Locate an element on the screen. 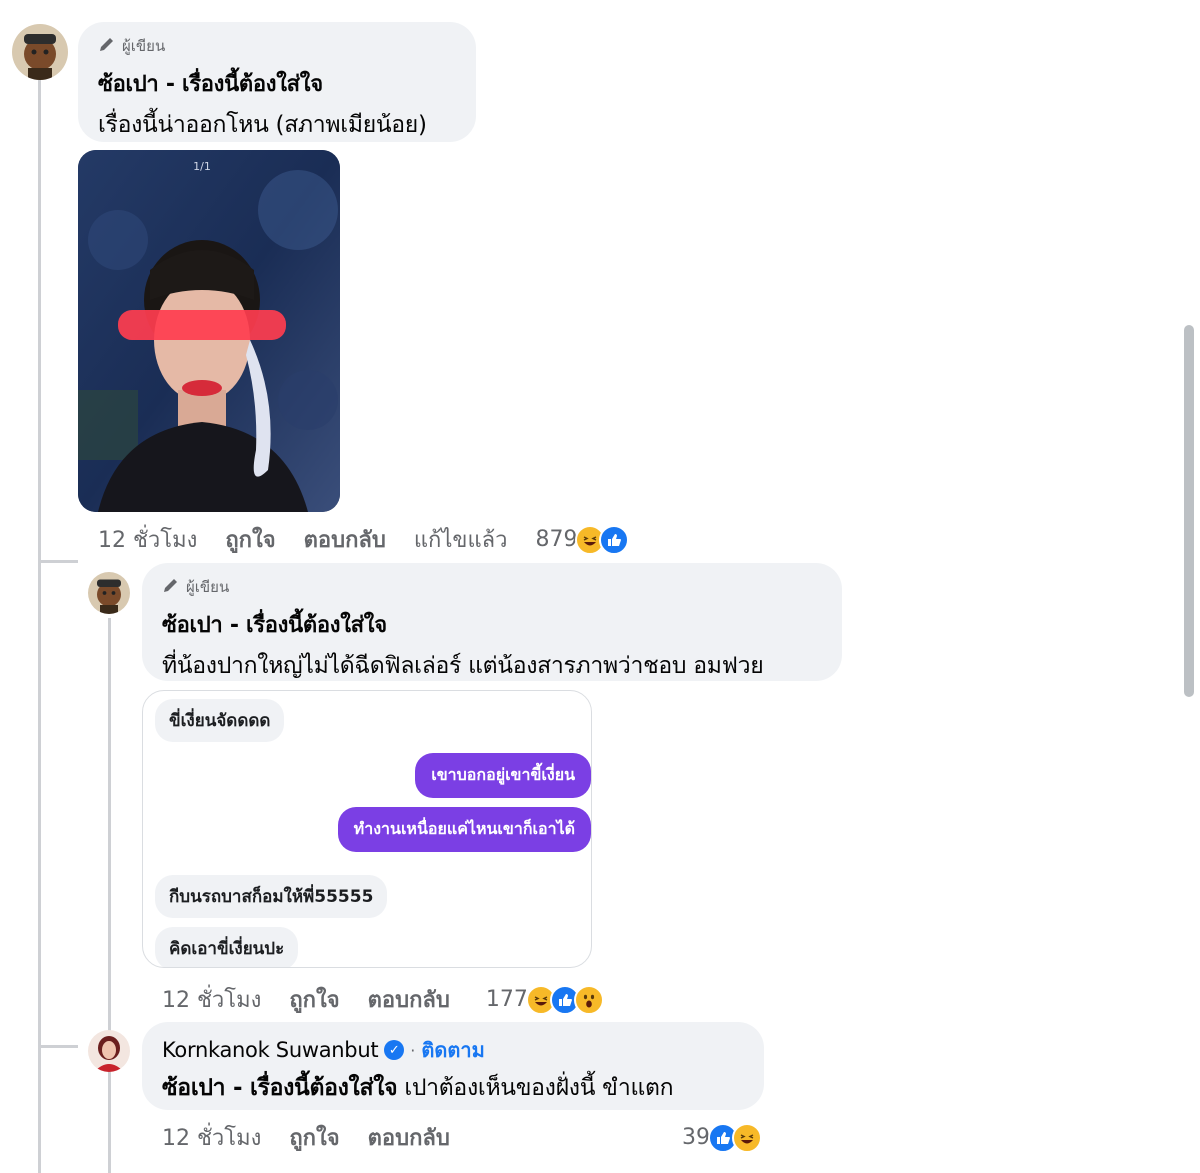  edited-label: แก้ไขแล้ว is located at coordinates (461, 539).